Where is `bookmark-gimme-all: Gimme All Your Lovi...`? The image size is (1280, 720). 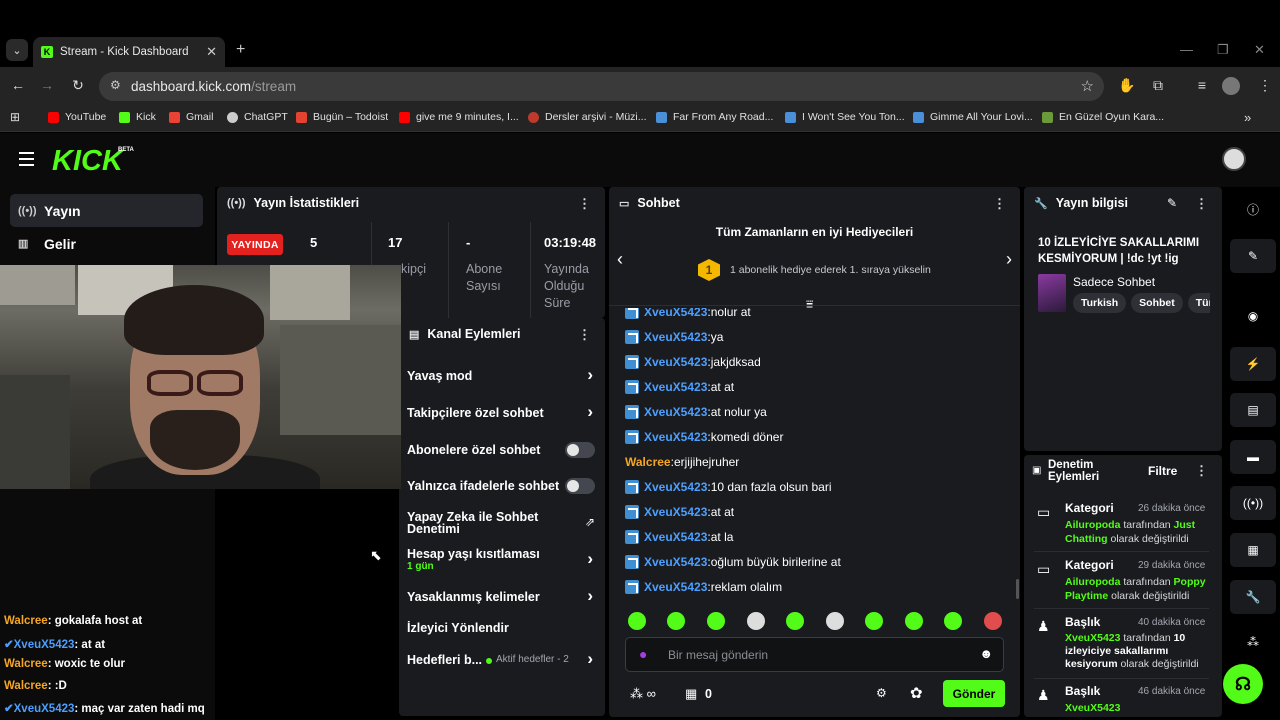
bookmark-gimme-all: Gimme All Your Lovi... is located at coordinates (973, 117).